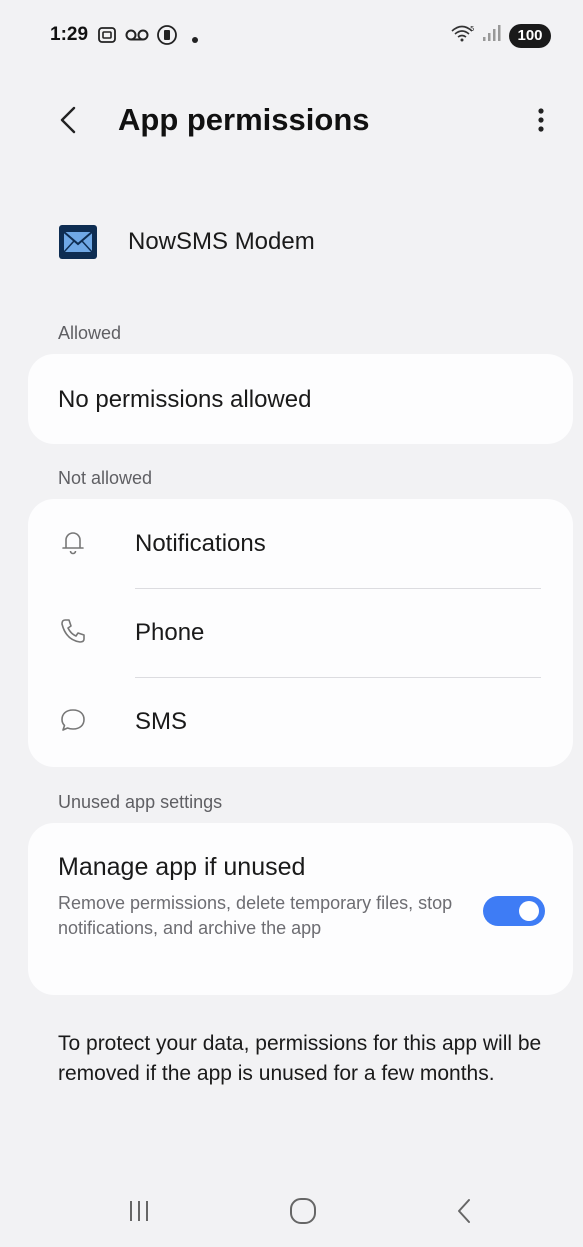 This screenshot has width=583, height=1247. I want to click on manage-app-title: Manage app if unused, so click(182, 867).